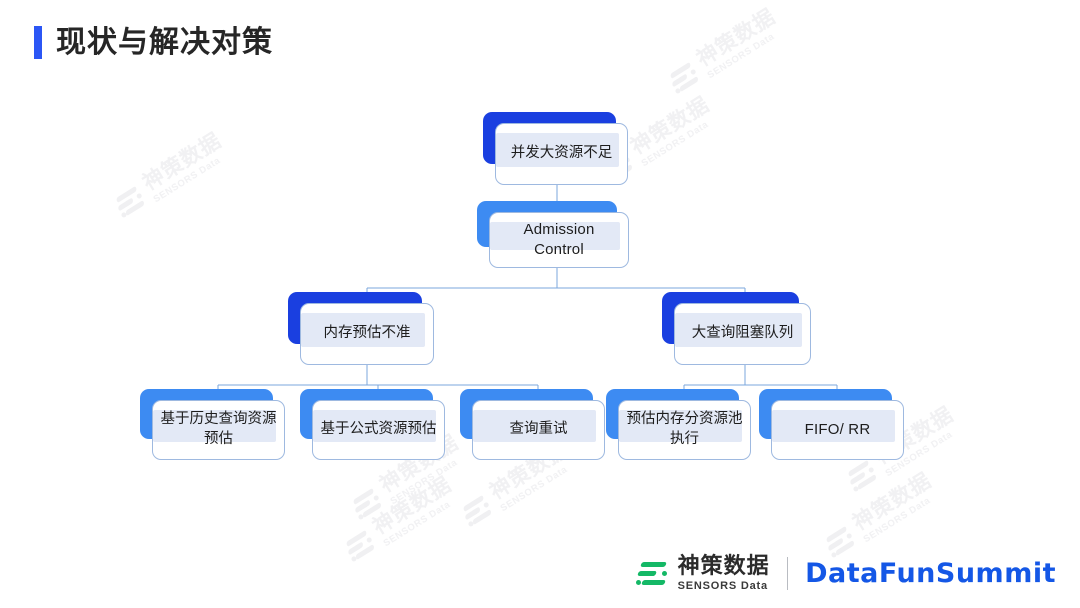 The image size is (1080, 608). I want to click on node-label-root: 并发大资源不足, so click(561, 153).